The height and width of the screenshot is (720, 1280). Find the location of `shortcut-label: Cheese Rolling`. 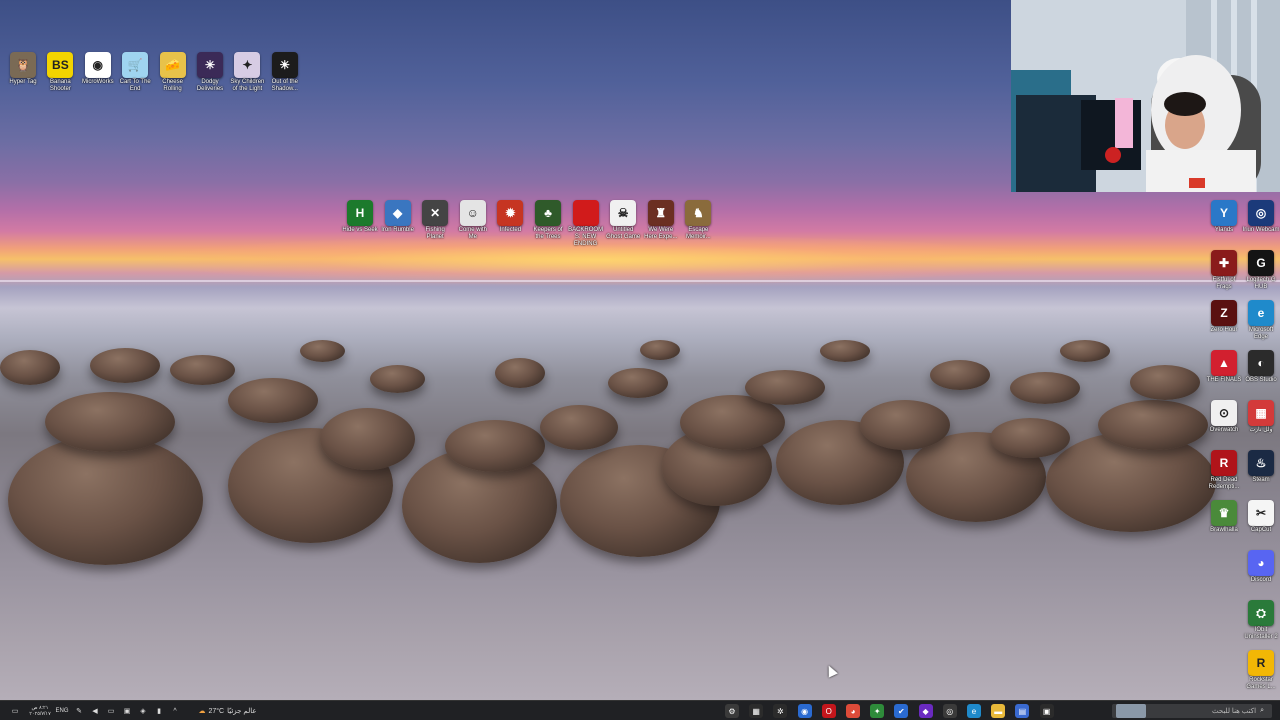

shortcut-label: Cheese Rolling is located at coordinates (172, 85).